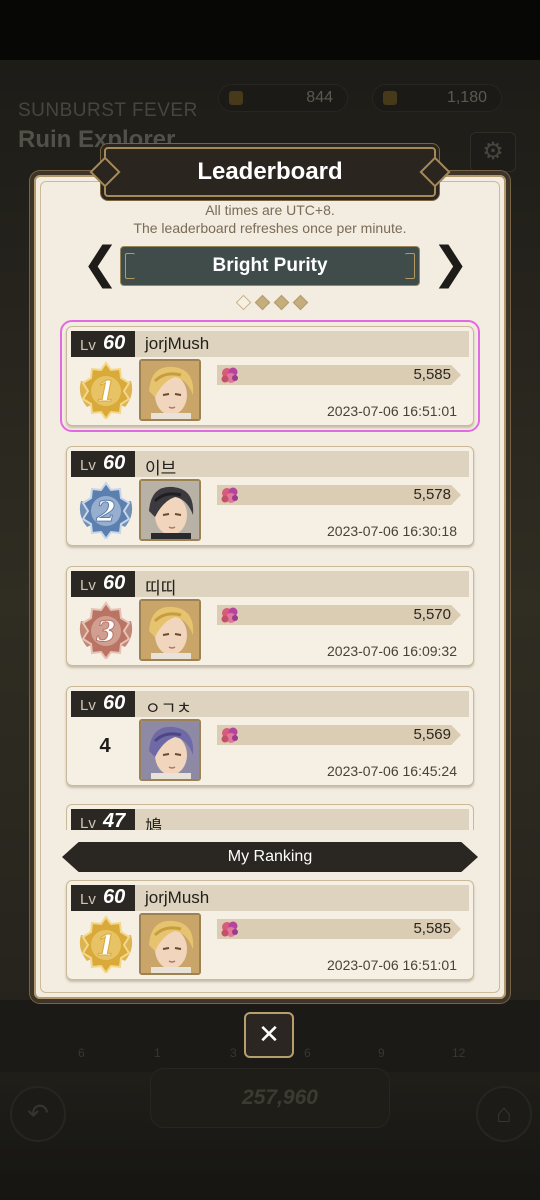 The width and height of the screenshot is (540, 1200). Describe the element at coordinates (270, 857) in the screenshot. I see `my-ranking-header: My Ranking` at that location.